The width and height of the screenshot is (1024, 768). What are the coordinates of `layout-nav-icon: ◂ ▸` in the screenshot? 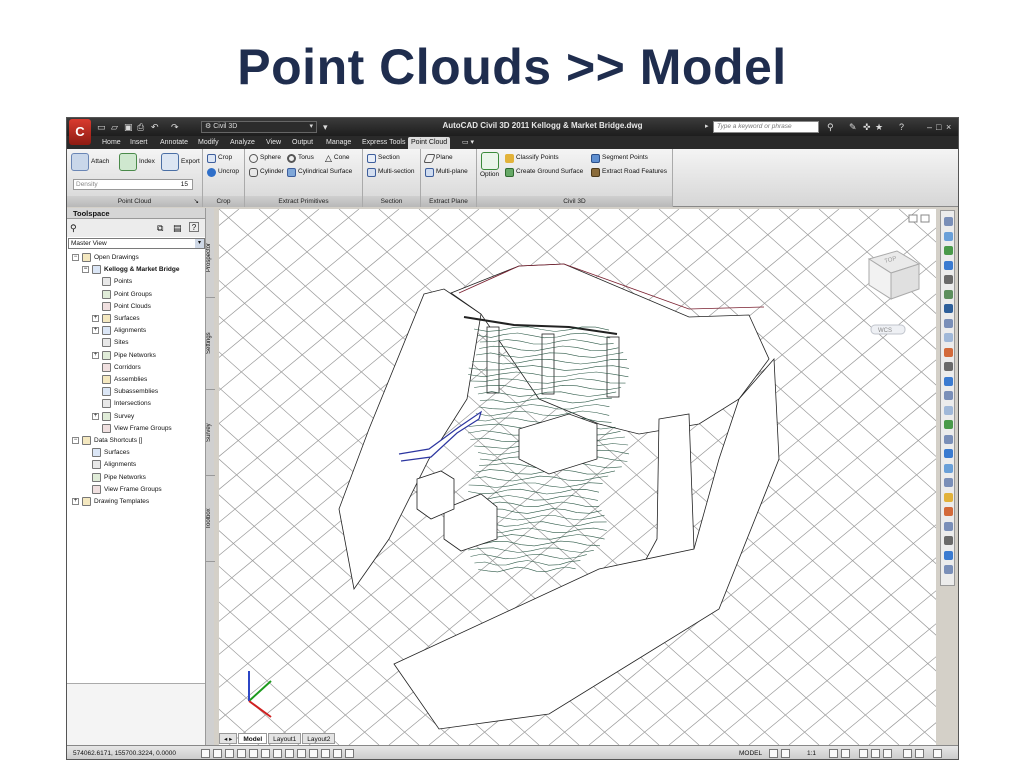 It's located at (228, 738).